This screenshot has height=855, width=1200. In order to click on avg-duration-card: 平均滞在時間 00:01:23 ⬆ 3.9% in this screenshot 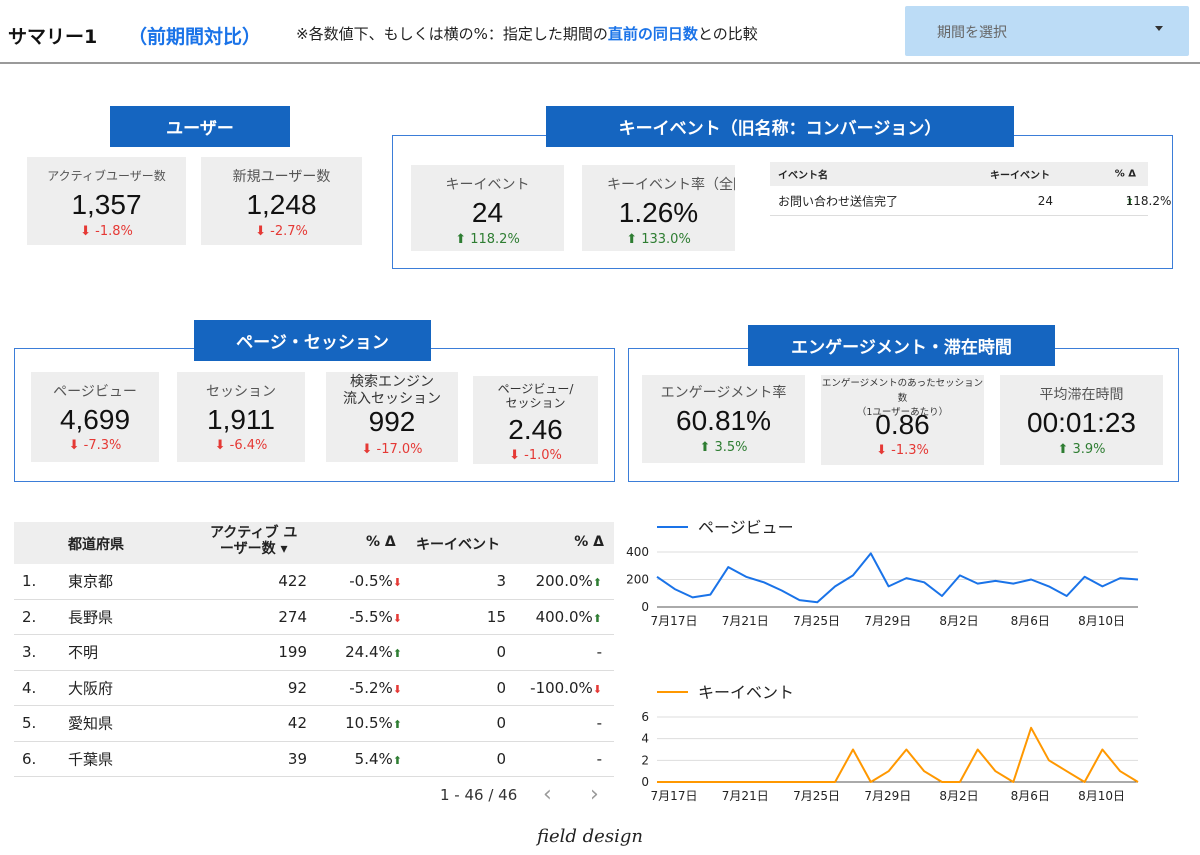, I will do `click(1081, 420)`.